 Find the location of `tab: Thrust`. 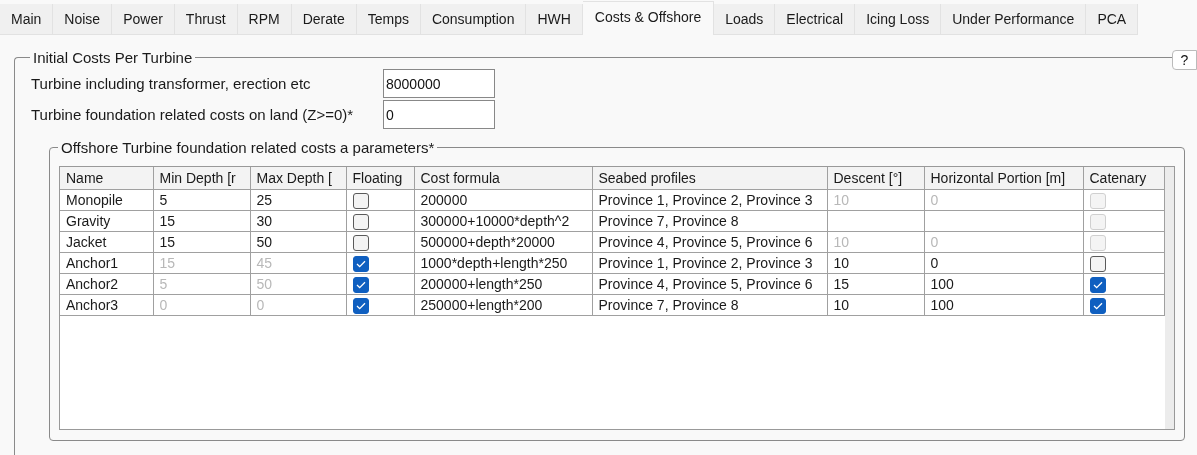

tab: Thrust is located at coordinates (206, 19).